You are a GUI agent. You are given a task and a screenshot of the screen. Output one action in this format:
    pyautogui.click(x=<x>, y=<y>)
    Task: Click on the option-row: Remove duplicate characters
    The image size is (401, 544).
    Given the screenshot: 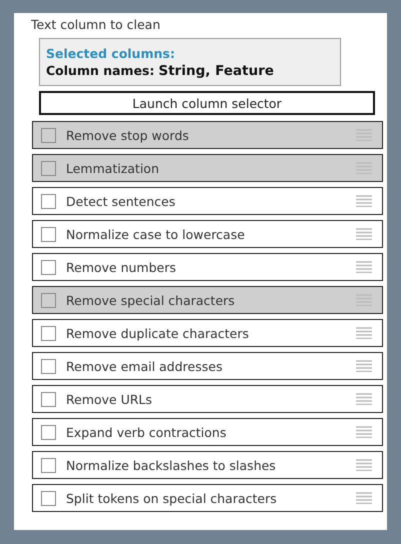 What is the action you would take?
    pyautogui.click(x=207, y=333)
    